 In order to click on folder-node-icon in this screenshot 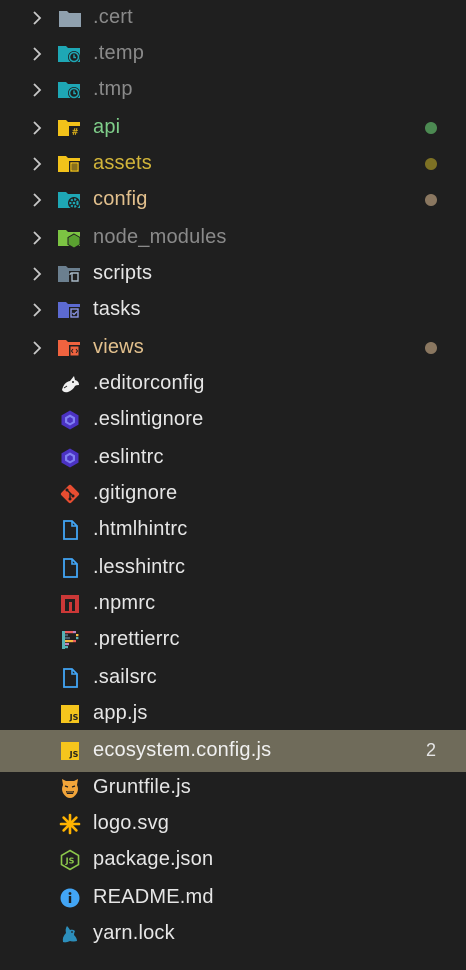, I will do `click(70, 238)`.